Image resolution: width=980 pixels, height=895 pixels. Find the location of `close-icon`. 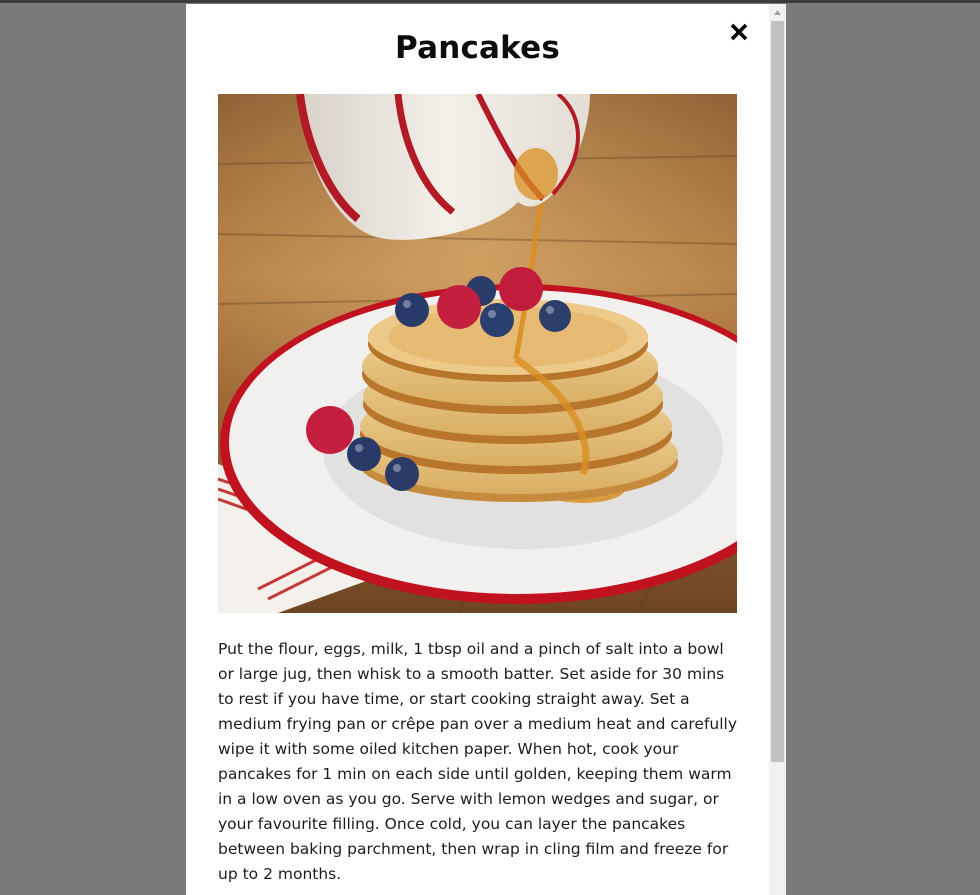

close-icon is located at coordinates (739, 32).